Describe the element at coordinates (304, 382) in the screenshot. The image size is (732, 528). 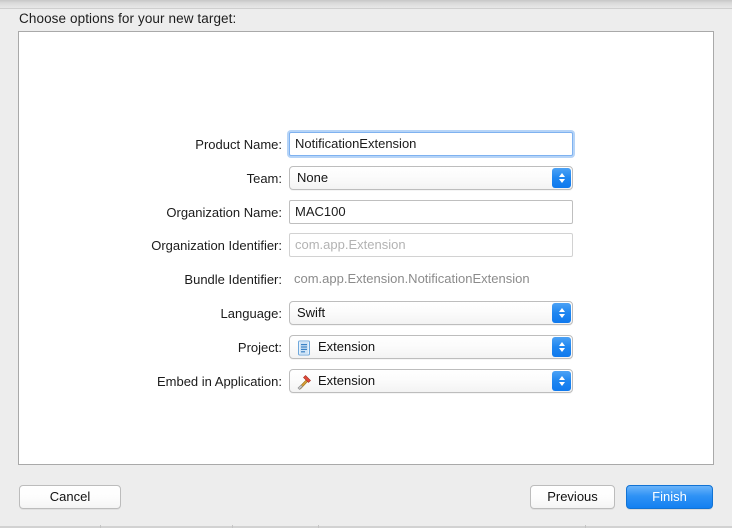
I see `xcode-target-hammer-icon` at that location.